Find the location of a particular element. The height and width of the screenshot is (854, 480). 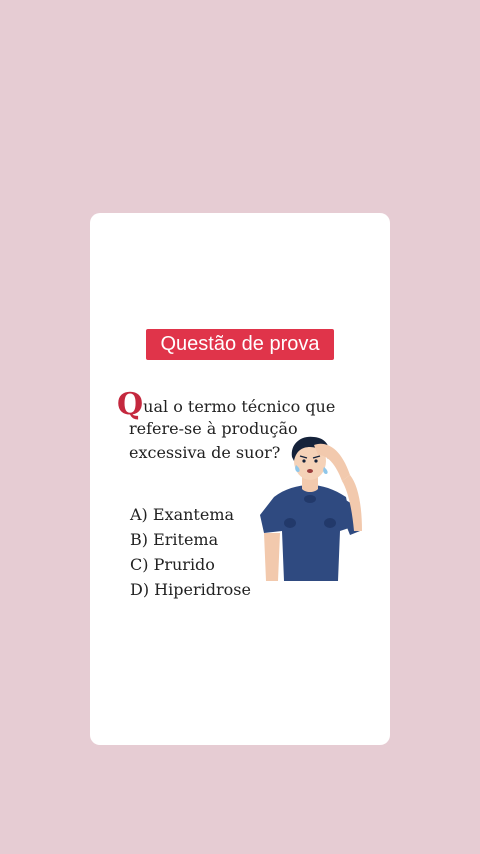

question-line-1: Qual o termo técnico que is located at coordinates (237, 405).